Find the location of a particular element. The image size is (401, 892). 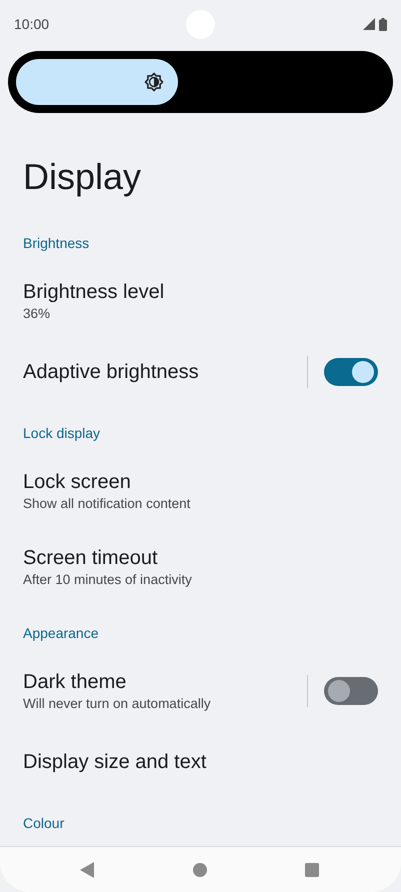

settings-row: Dark theme Will never turn on automatically is located at coordinates (200, 691).